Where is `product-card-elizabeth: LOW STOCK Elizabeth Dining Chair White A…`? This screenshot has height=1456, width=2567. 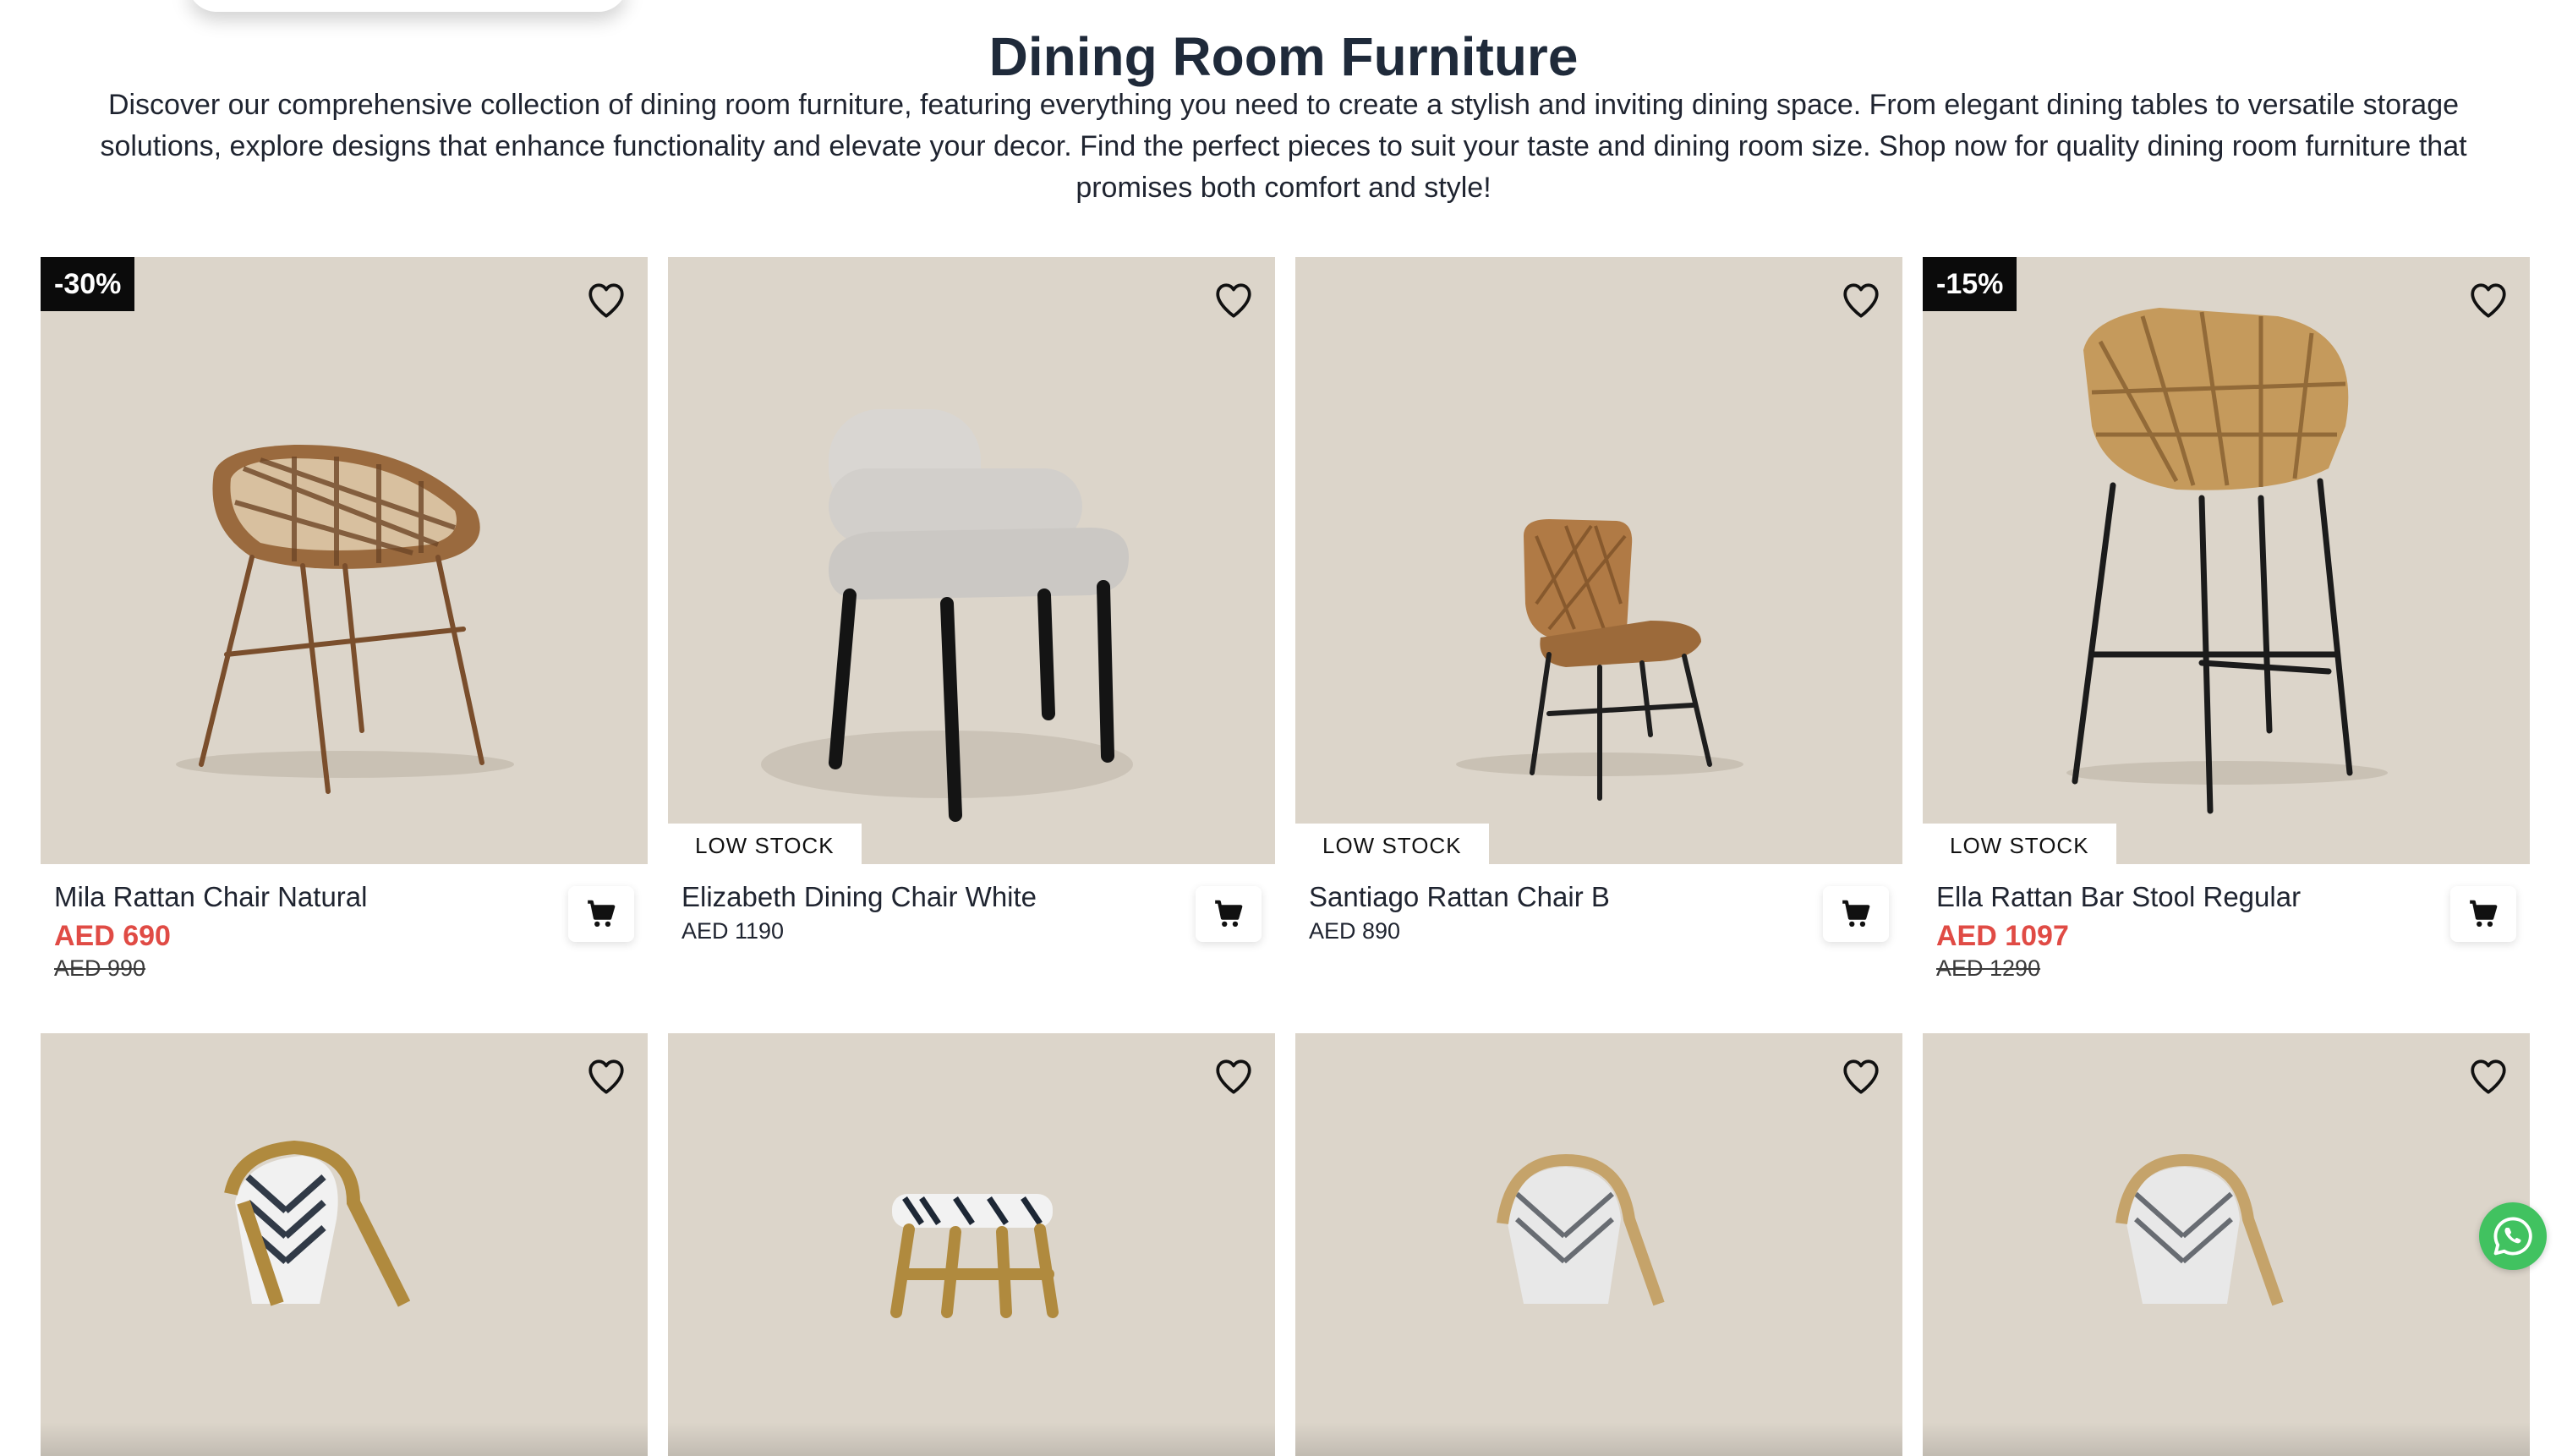 product-card-elizabeth: LOW STOCK Elizabeth Dining Chair White A… is located at coordinates (971, 623).